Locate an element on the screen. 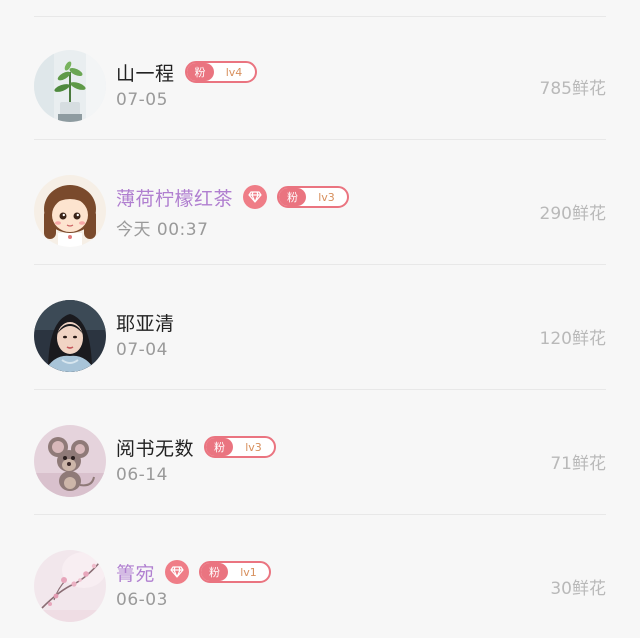  flower-count: 30鲜花 is located at coordinates (578, 589).